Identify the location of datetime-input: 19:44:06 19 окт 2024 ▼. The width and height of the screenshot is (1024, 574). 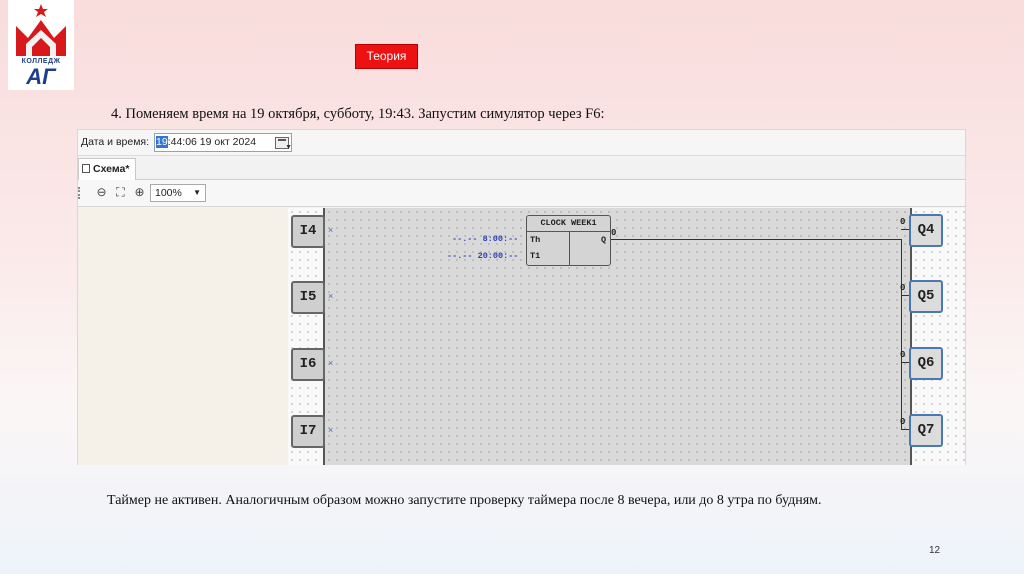
(223, 142).